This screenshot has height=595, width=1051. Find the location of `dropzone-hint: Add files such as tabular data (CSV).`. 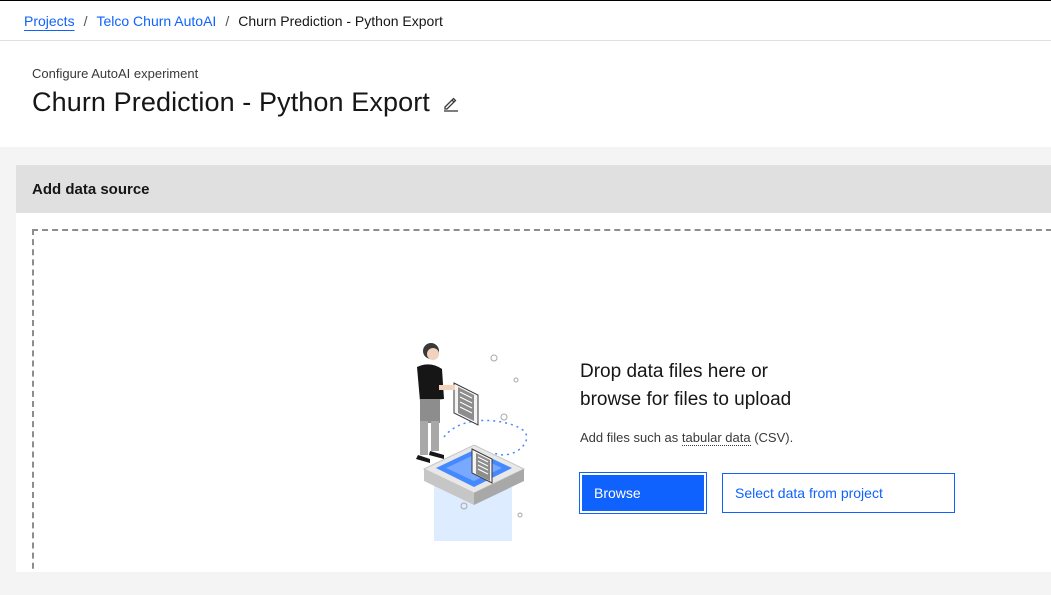

dropzone-hint: Add files such as tabular data (CSV). is located at coordinates (687, 438).